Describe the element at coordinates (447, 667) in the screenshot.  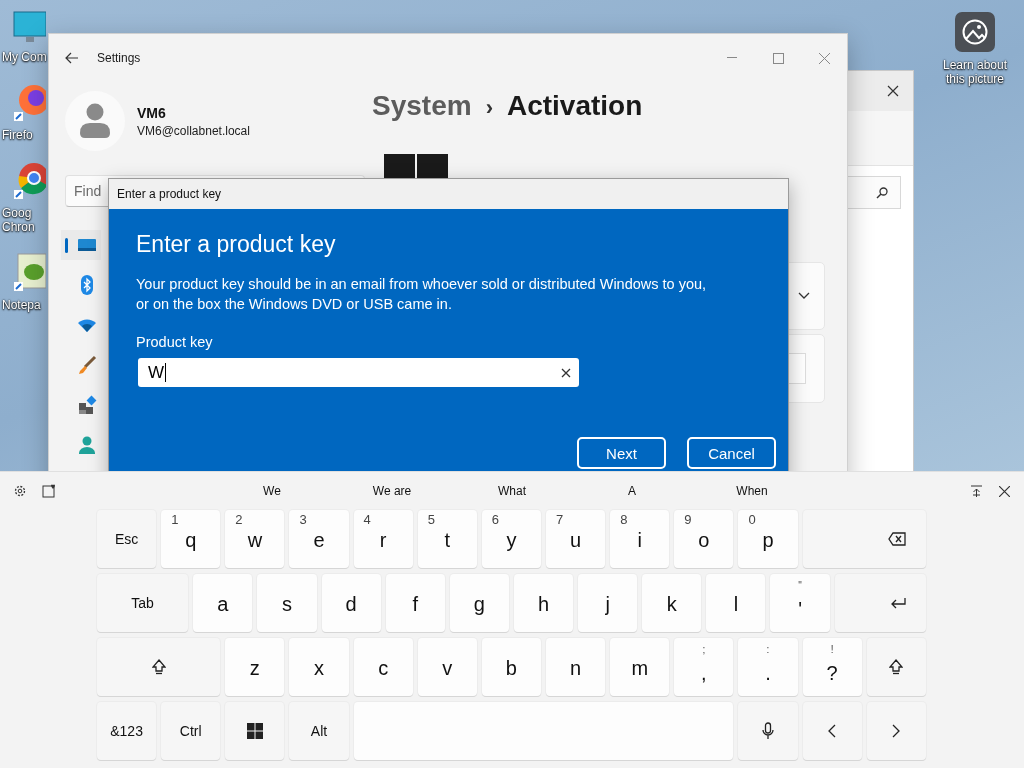
I see `key: v` at that location.